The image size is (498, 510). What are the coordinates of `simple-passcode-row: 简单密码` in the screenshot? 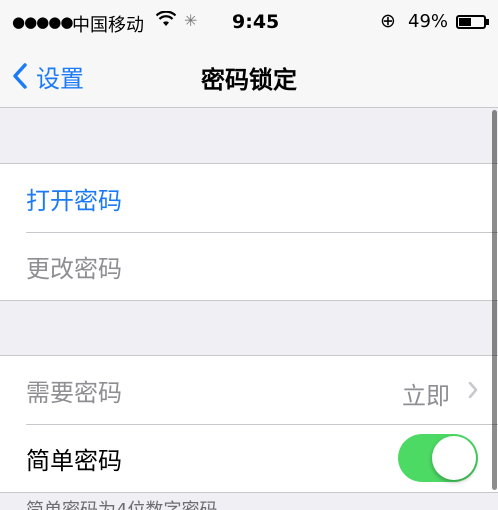 It's located at (249, 458).